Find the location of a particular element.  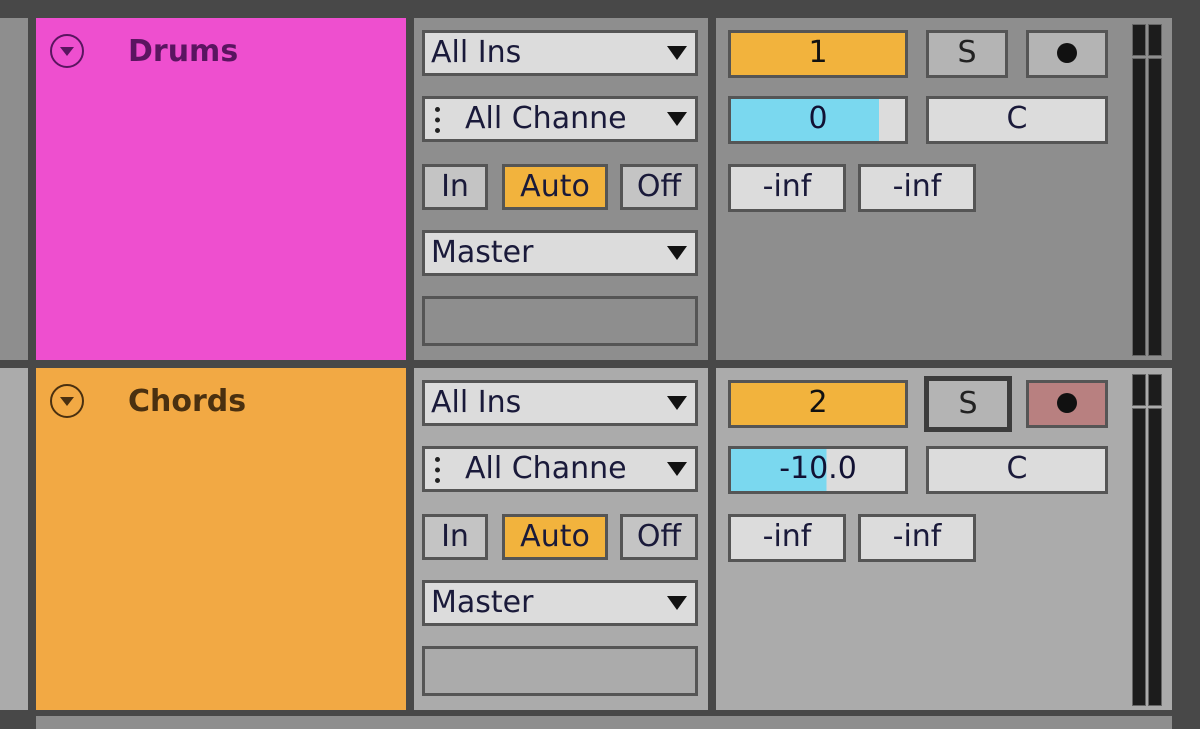

volume-slider: 0 is located at coordinates (818, 120).